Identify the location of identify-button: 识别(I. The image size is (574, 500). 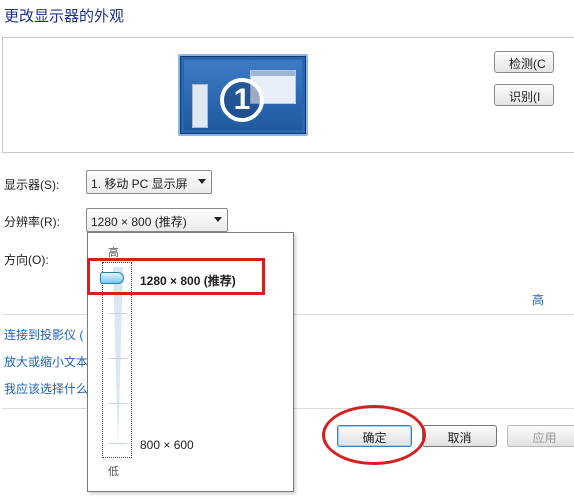
(524, 95).